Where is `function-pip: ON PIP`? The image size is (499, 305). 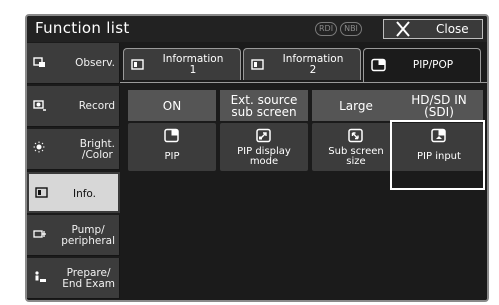
function-pip: ON PIP is located at coordinates (172, 146).